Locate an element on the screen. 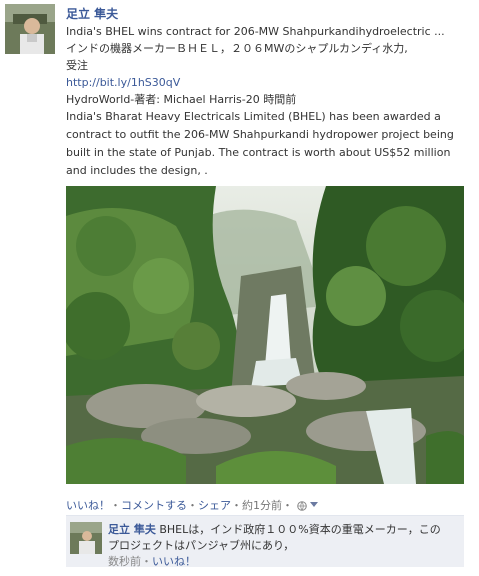 This screenshot has height=576, width=479. commenter-name: 足立 隼夫 is located at coordinates (132, 529).